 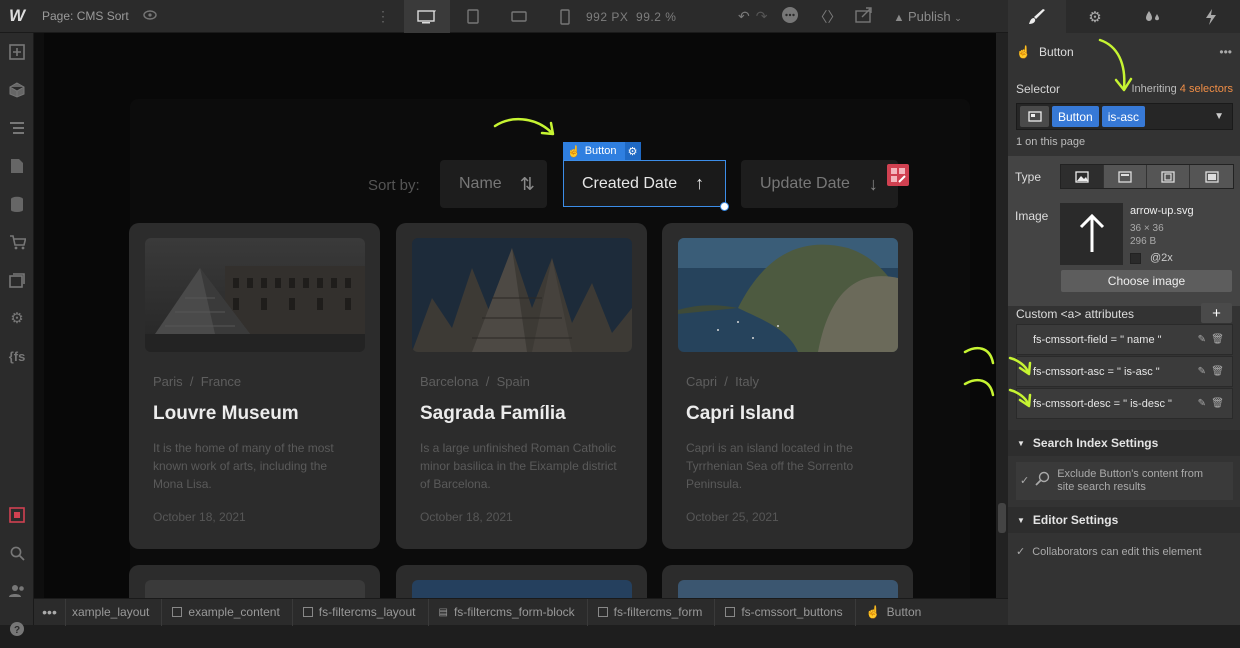 I want to click on image-preview, so click(x=1091, y=234).